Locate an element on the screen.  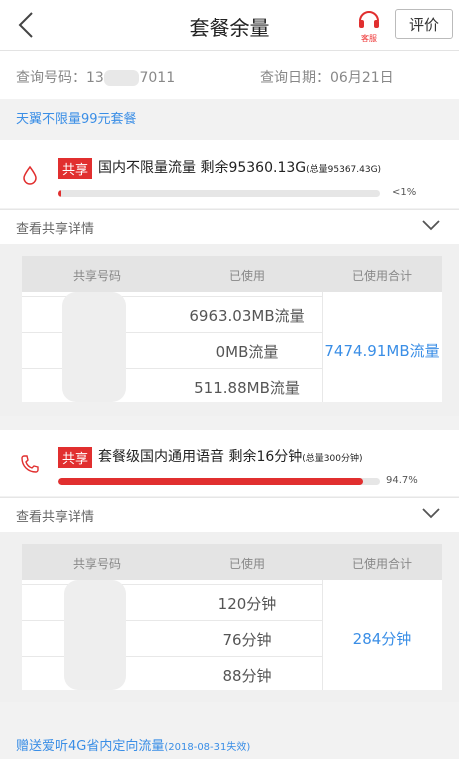
voice-usage-card: 共享 套餐级国内通用语音 剩余16分钟(总量300分钟) 94.7% is located at coordinates (229, 463).